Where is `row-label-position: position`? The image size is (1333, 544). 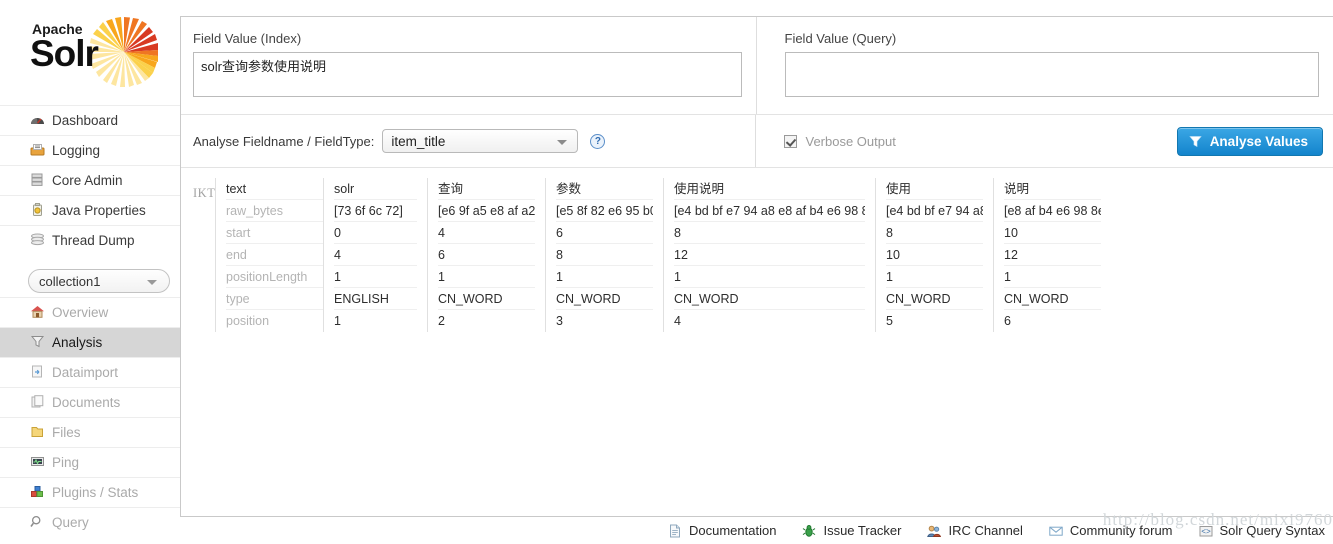
row-label-position: position is located at coordinates (248, 321).